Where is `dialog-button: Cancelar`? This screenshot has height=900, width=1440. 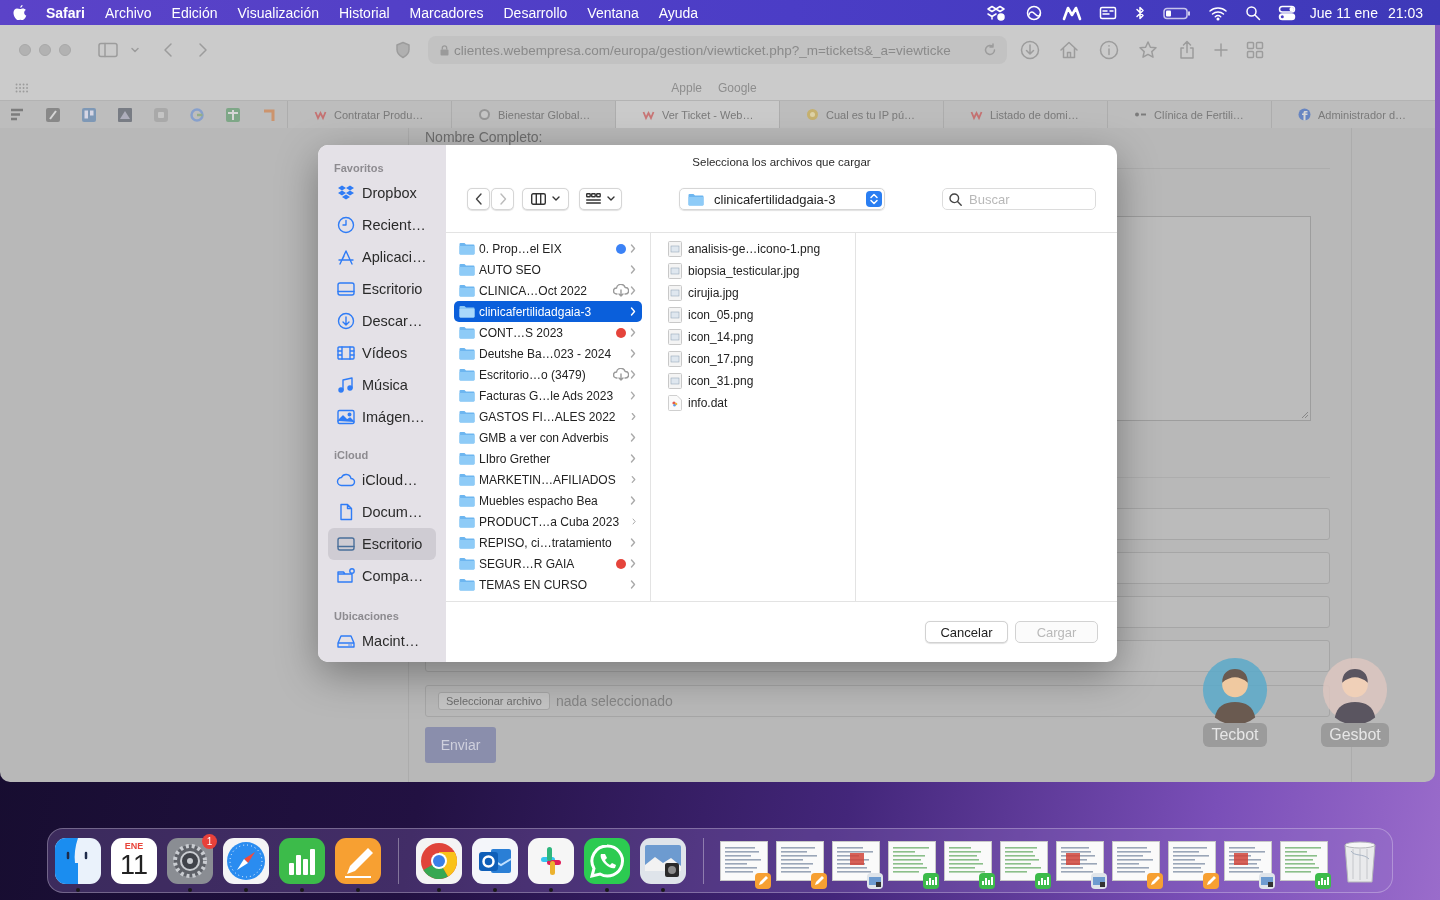 dialog-button: Cancelar is located at coordinates (966, 632).